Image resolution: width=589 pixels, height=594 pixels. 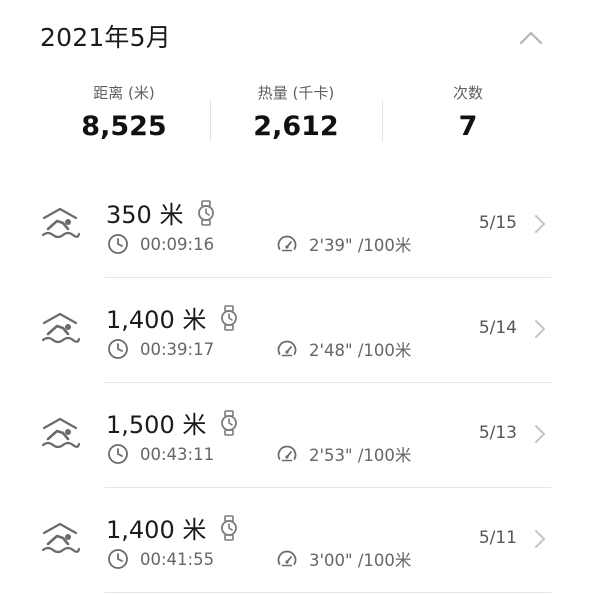 I want to click on summary-calories-label: 热量 (千卡), so click(x=296, y=93).